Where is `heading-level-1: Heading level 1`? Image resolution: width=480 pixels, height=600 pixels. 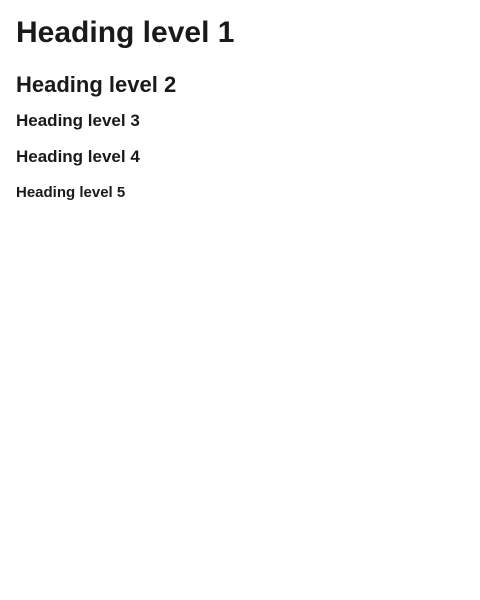
heading-level-1: Heading level 1 is located at coordinates (125, 32).